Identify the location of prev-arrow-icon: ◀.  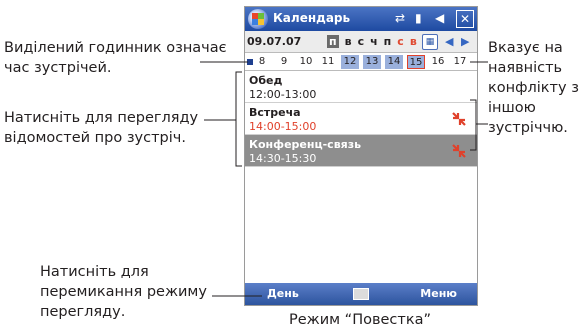
(449, 41).